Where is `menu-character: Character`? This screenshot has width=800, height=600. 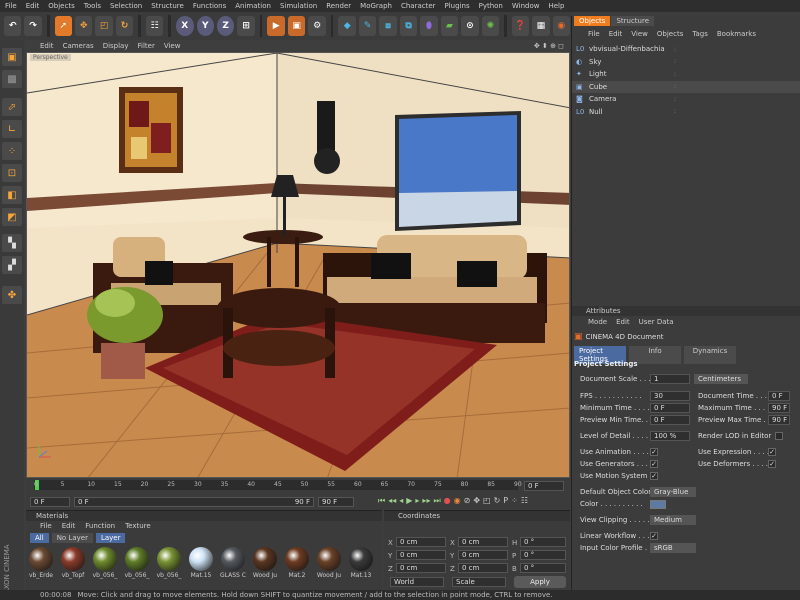 menu-character: Character is located at coordinates (418, 6).